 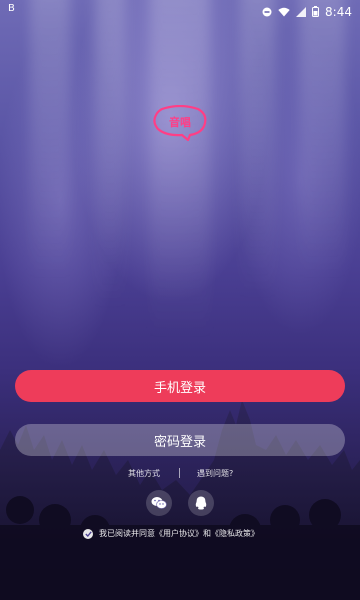 I want to click on status-time: 8:44, so click(x=338, y=11).